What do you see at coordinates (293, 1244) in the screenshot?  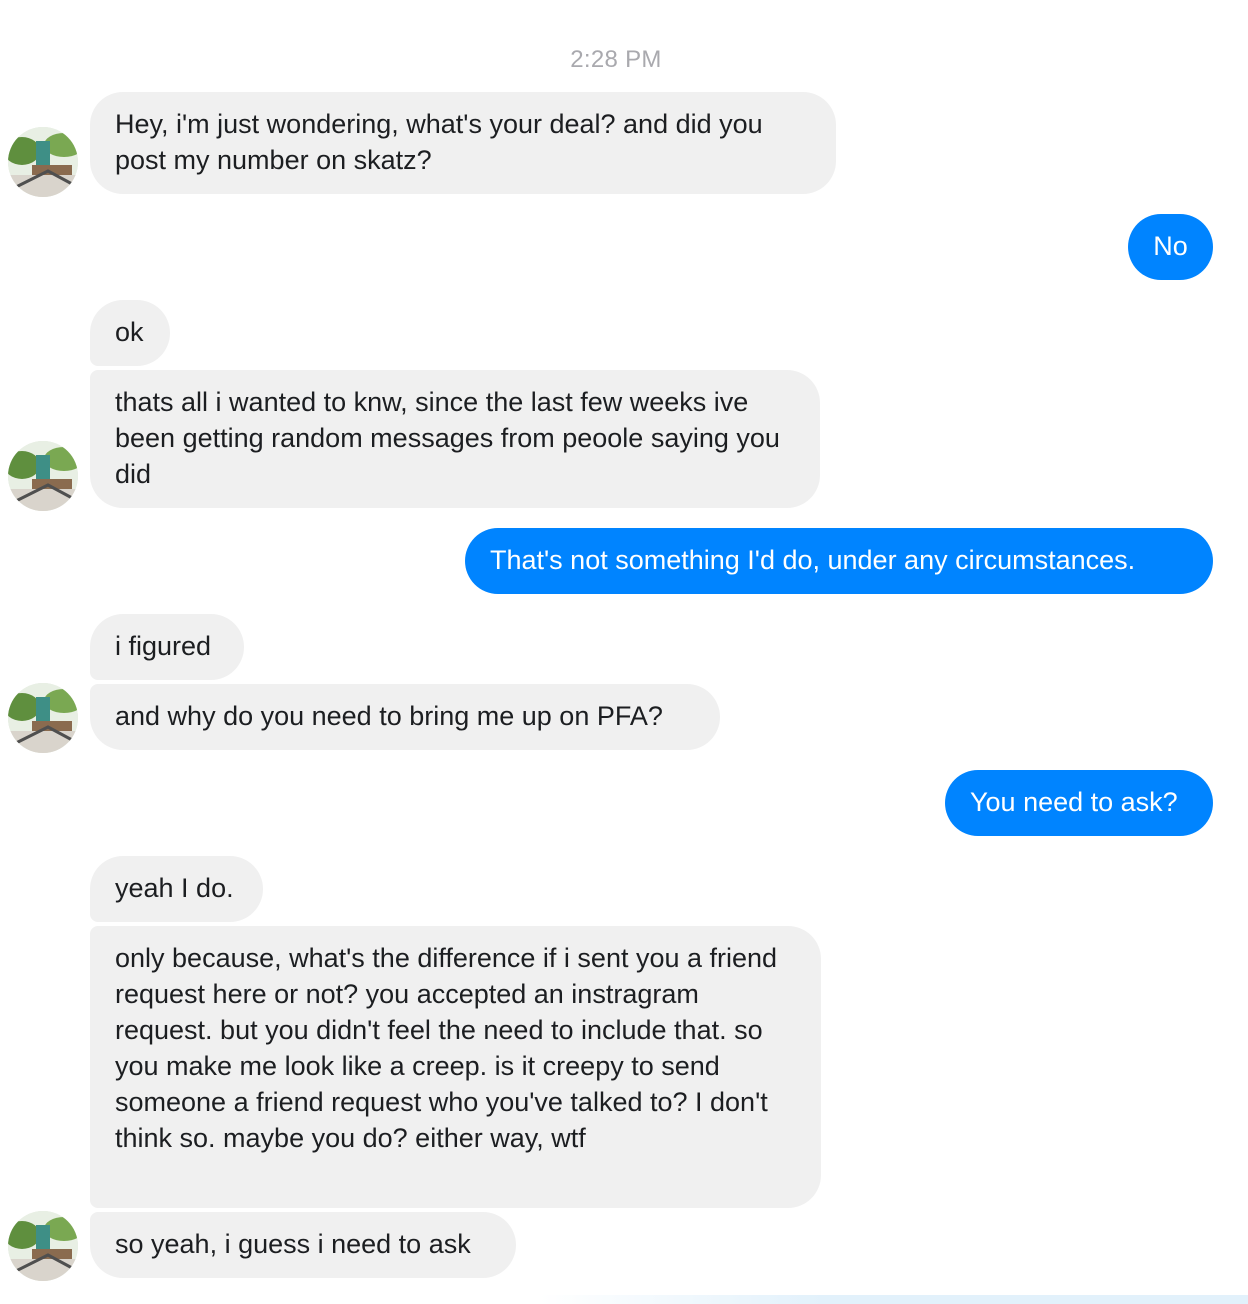 I see `message-text: so yeah, i guess i need to ask` at bounding box center [293, 1244].